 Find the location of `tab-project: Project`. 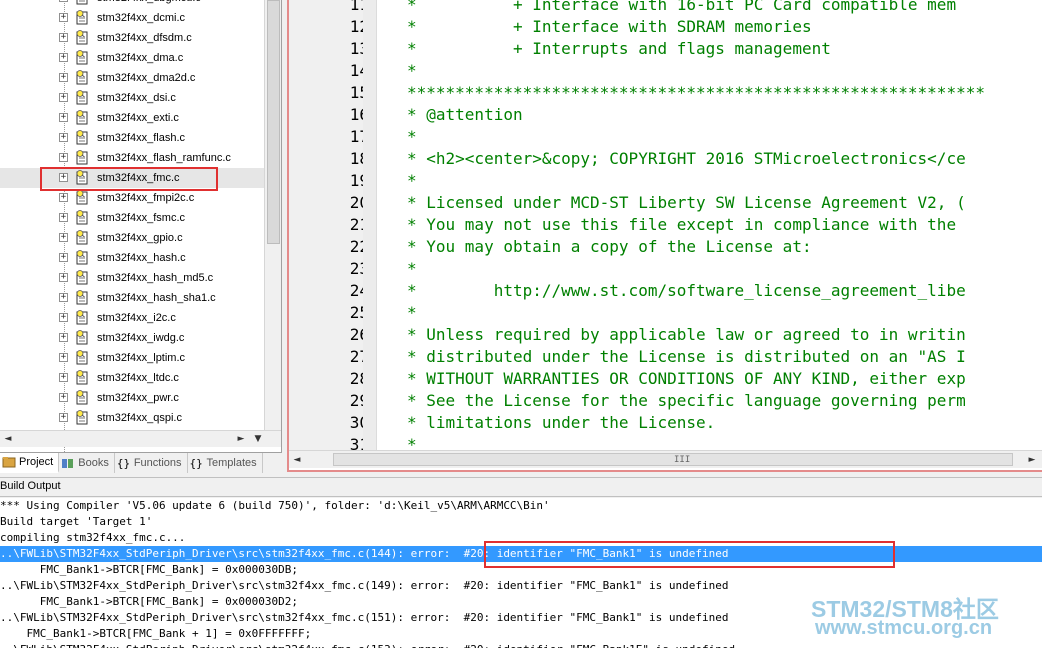

tab-project: Project is located at coordinates (30, 463).